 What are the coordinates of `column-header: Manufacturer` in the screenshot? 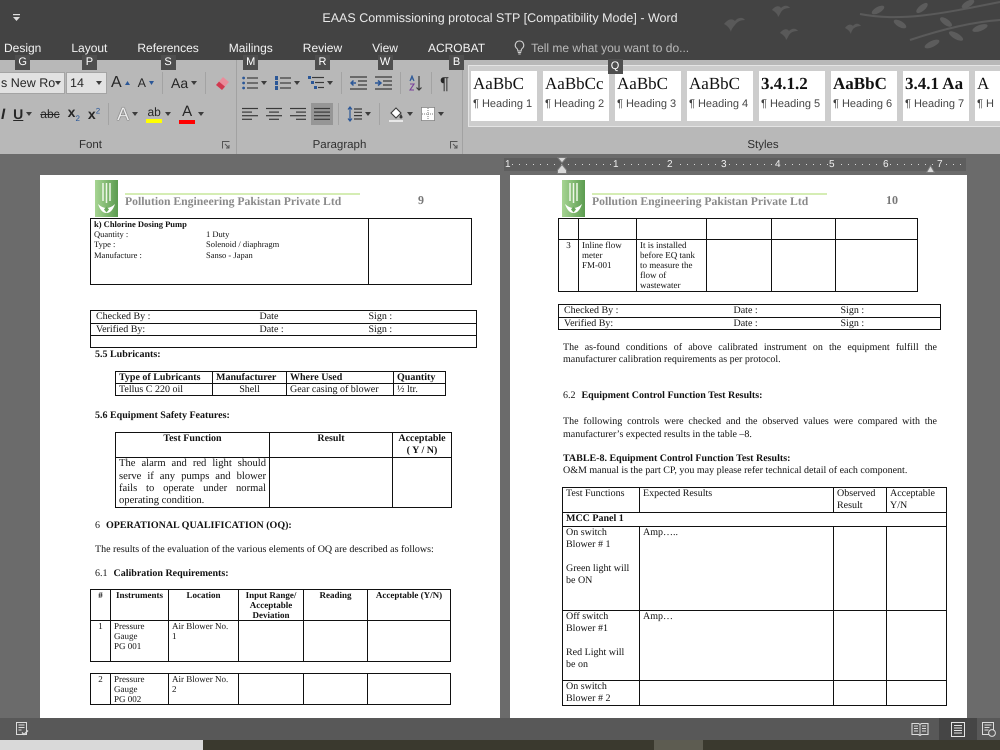 It's located at (249, 378).